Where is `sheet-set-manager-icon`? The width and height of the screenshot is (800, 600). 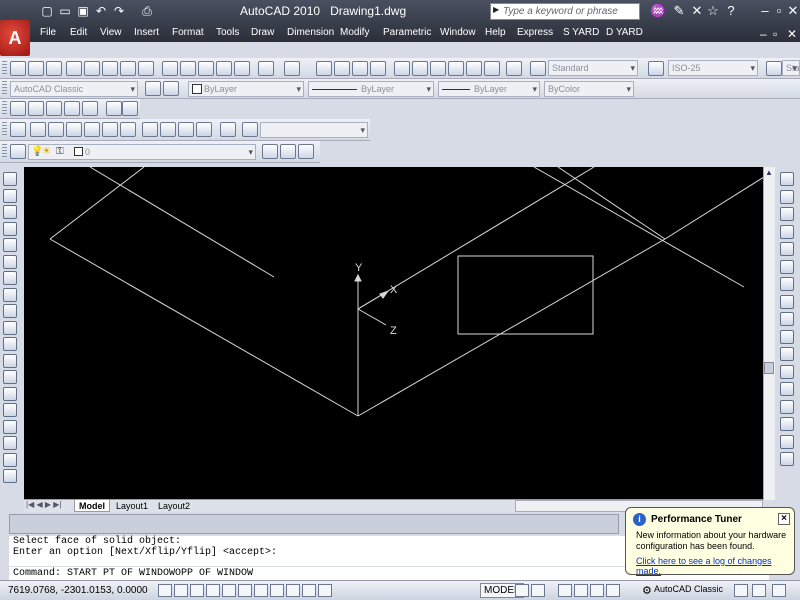 sheet-set-manager-icon is located at coordinates (456, 68).